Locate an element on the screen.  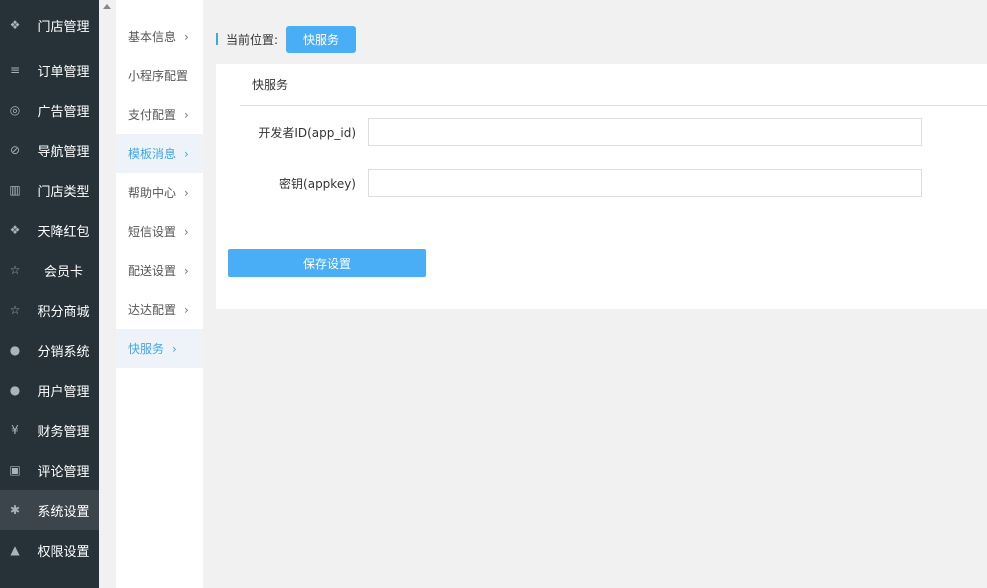
nav-item-5: ❖ 天降红包 is located at coordinates (49, 230).